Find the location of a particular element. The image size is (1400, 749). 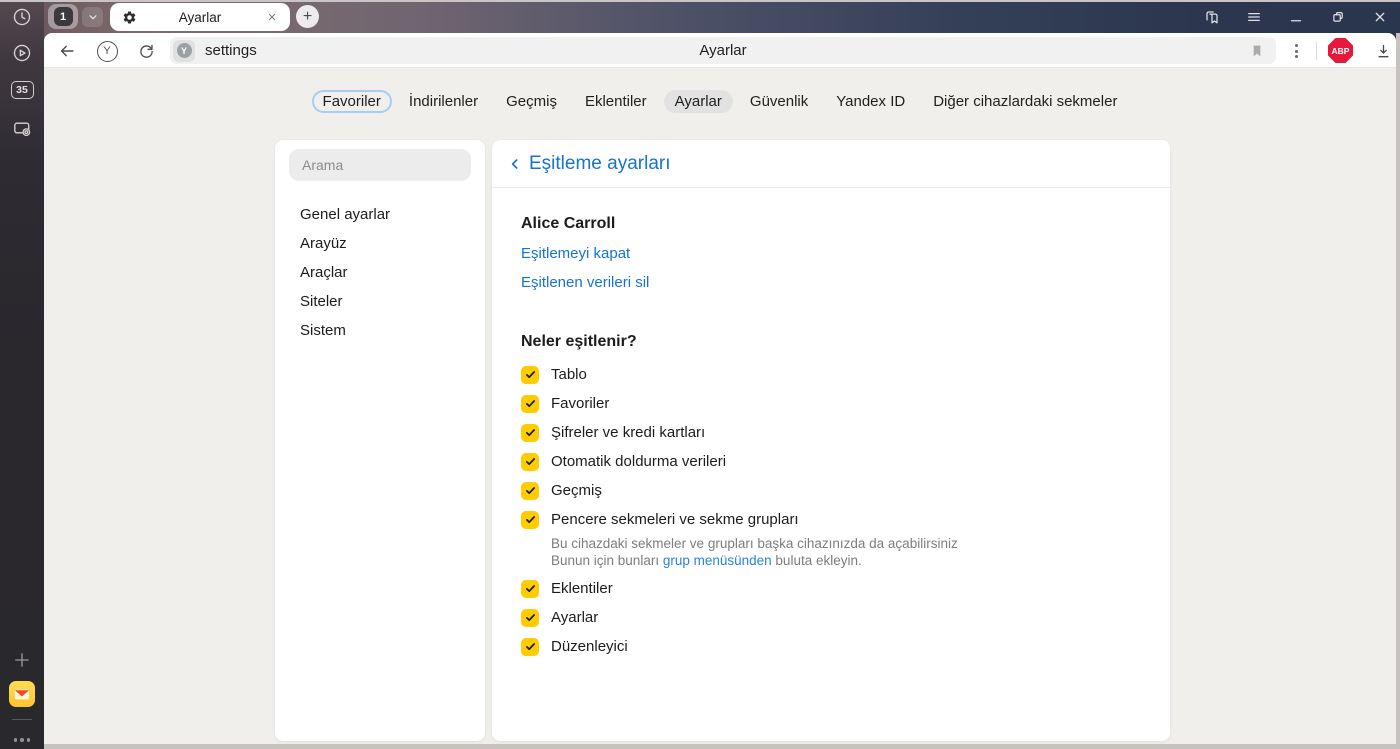

back-arrow-icon is located at coordinates (67, 51).